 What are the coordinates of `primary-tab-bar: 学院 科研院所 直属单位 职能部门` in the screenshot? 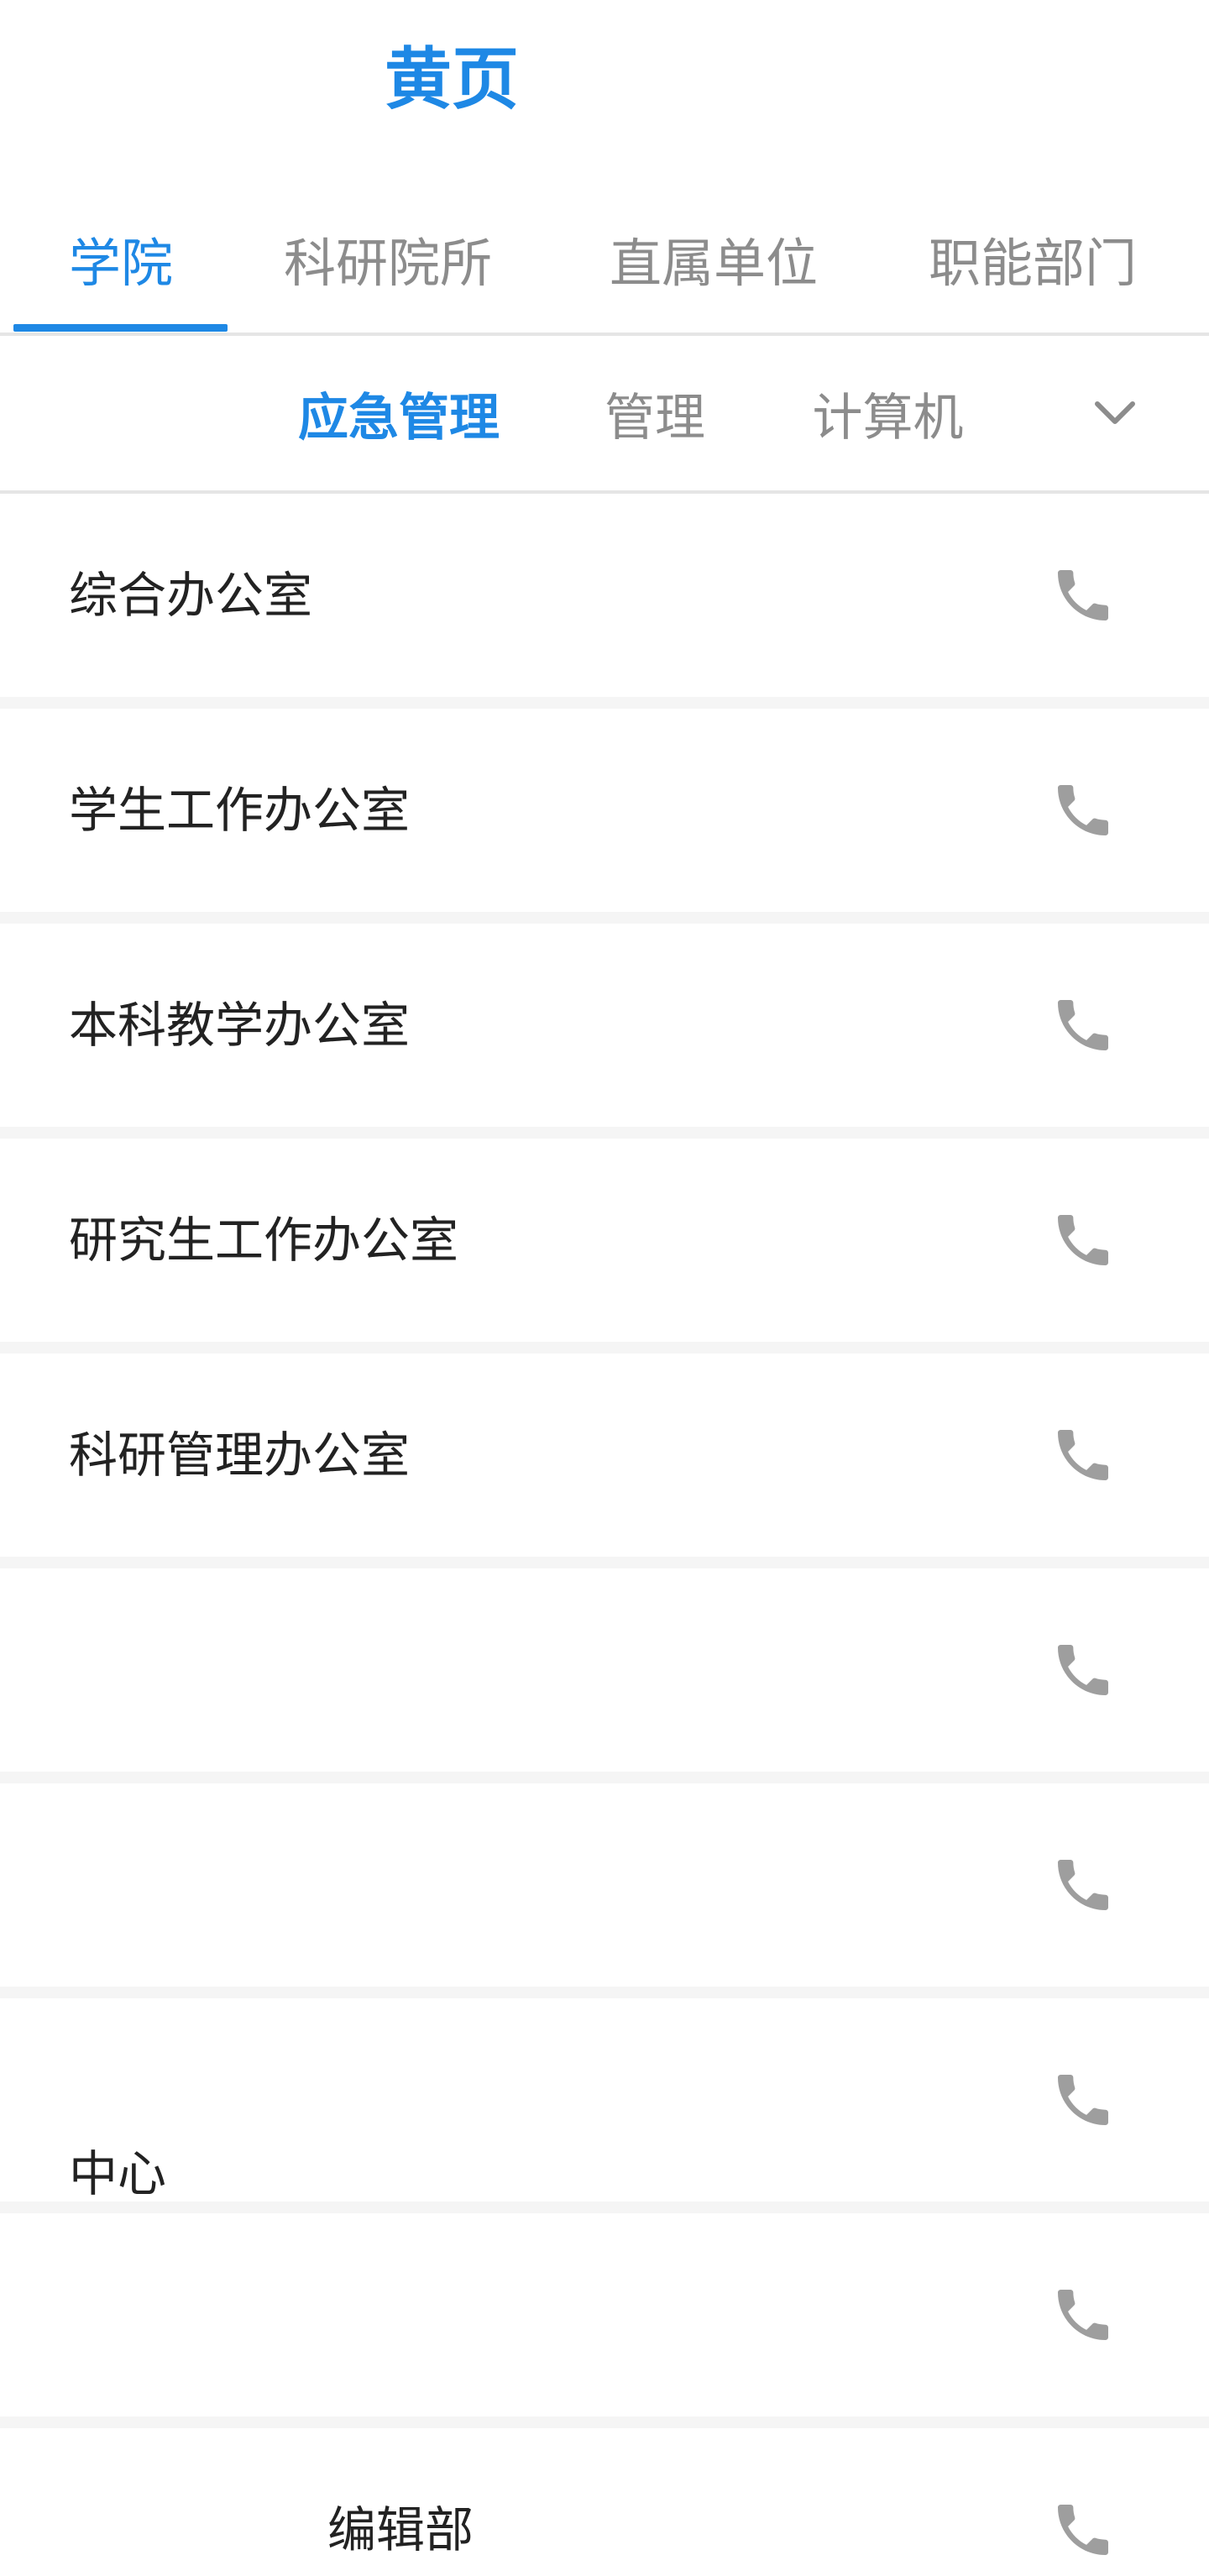 It's located at (604, 260).